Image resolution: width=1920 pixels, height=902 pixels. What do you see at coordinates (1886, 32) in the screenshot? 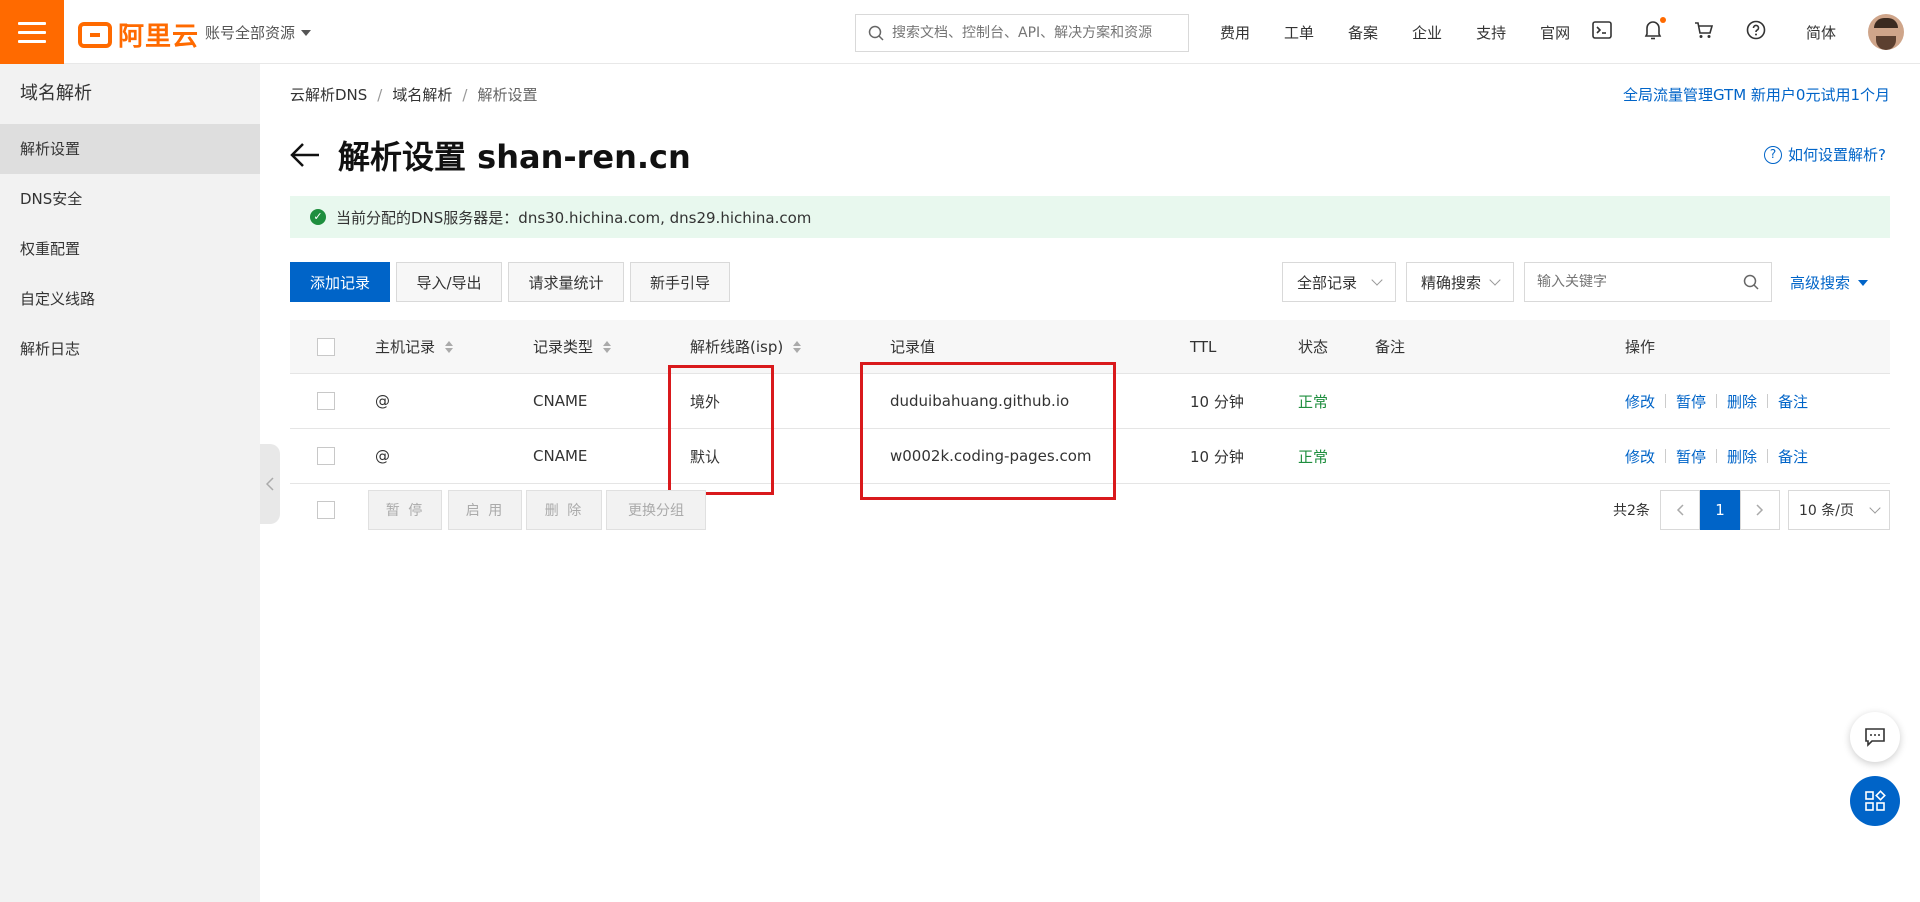
I see `user-avatar` at bounding box center [1886, 32].